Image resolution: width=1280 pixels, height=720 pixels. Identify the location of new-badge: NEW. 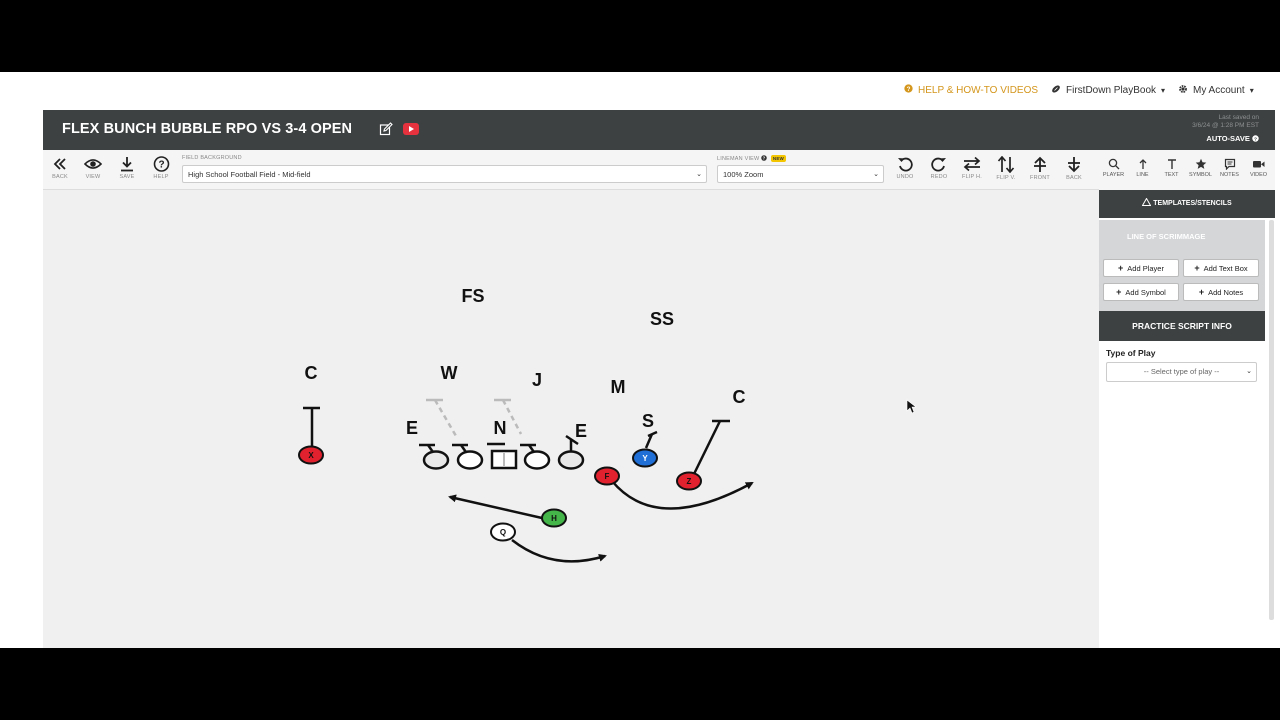
(778, 159).